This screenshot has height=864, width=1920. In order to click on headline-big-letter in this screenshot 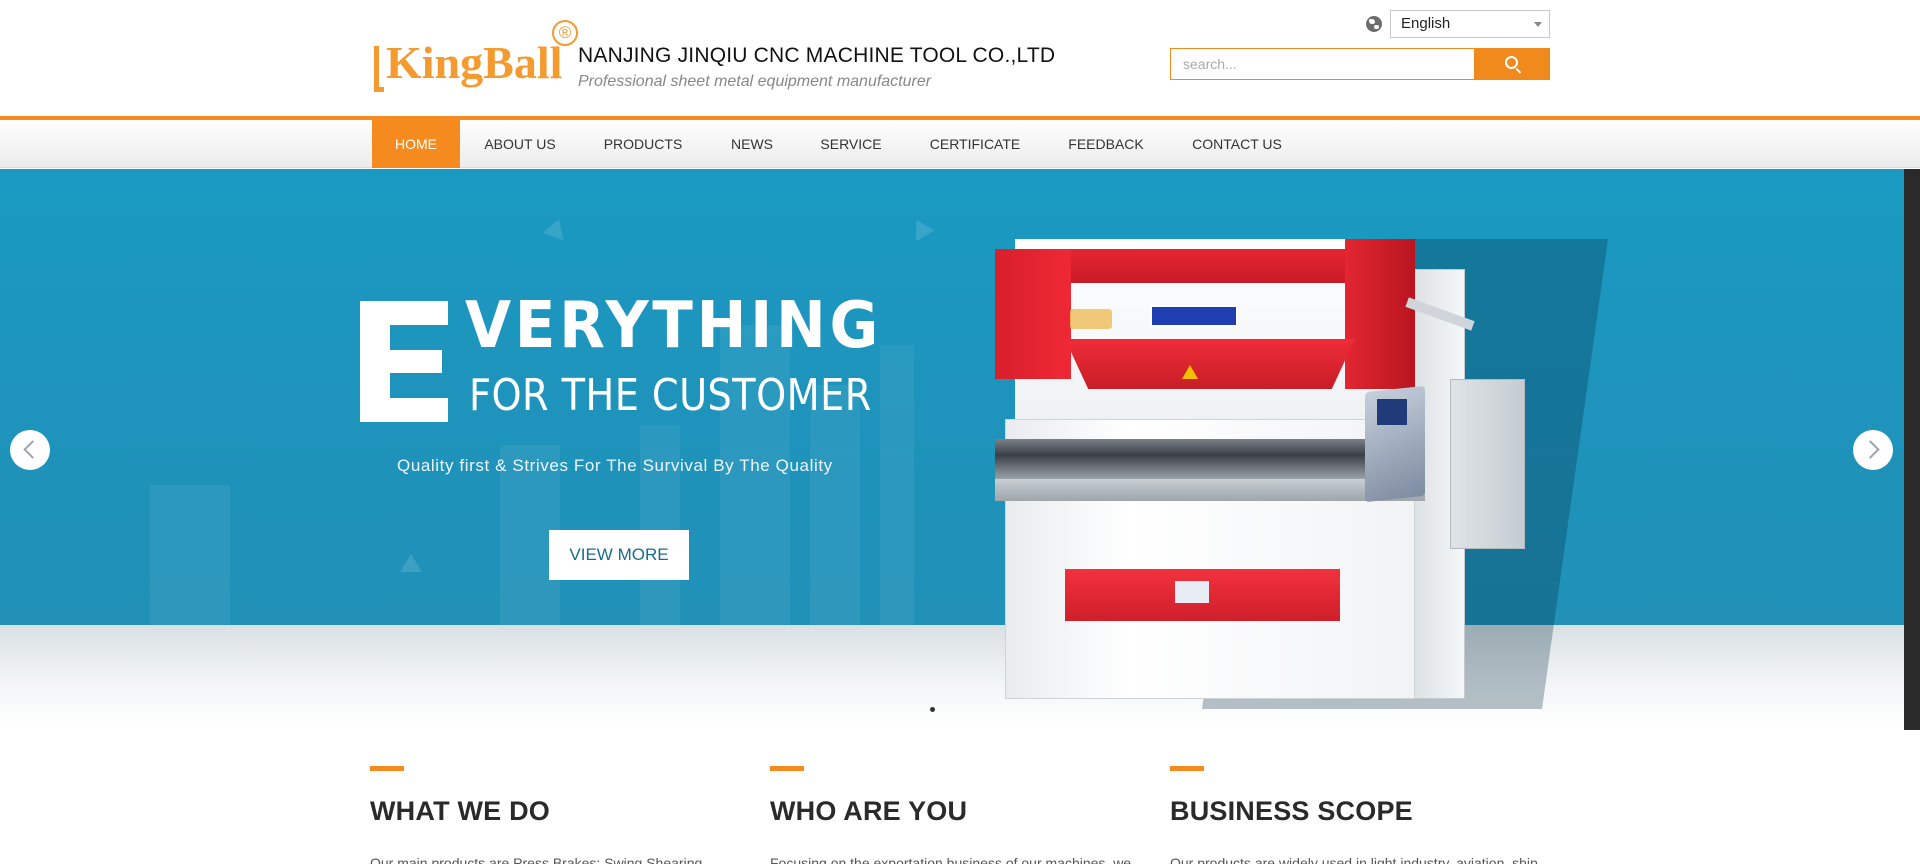, I will do `click(404, 361)`.